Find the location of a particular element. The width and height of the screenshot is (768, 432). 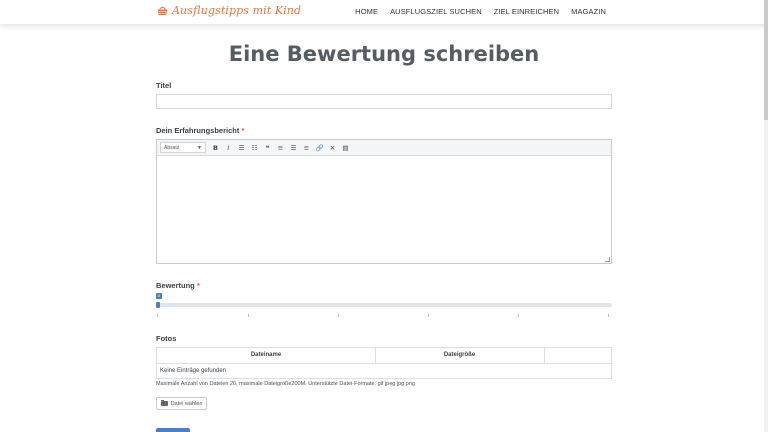

align-right-icon: ≡ is located at coordinates (306, 147).